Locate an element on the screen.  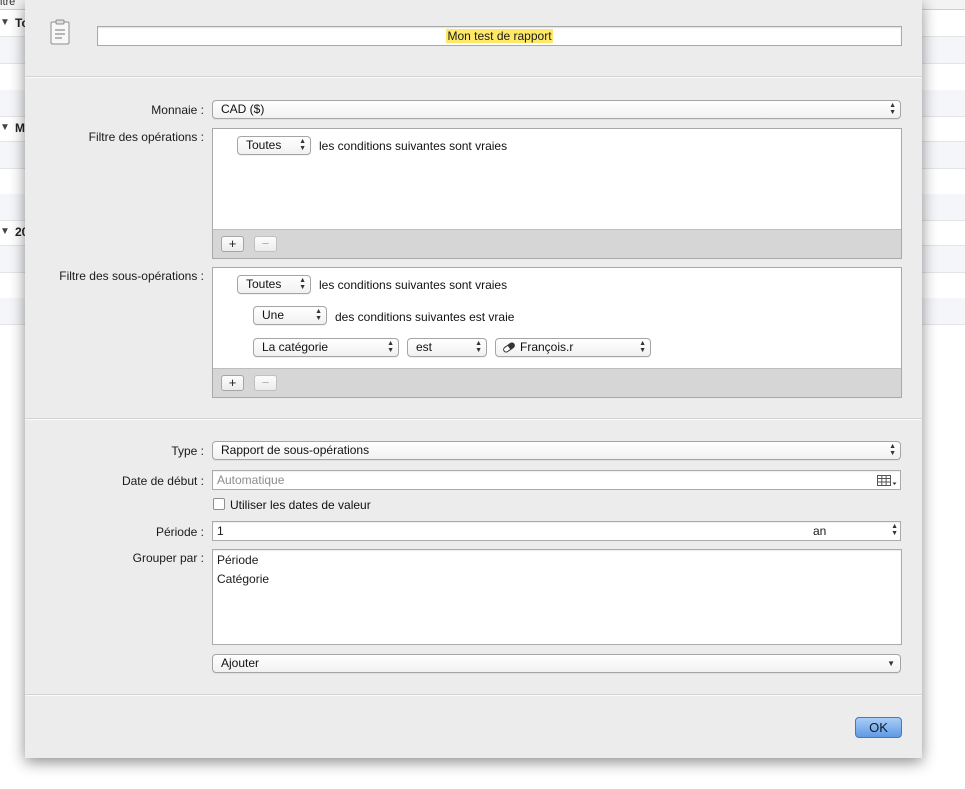
period-stepper-icon: ▲ ▼ is located at coordinates (894, 530).